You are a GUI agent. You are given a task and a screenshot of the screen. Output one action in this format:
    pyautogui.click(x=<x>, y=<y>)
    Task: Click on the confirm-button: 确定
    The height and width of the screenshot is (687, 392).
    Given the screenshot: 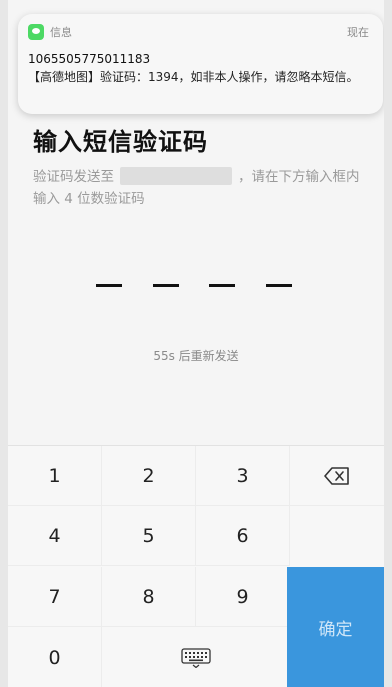 What is the action you would take?
    pyautogui.click(x=335, y=627)
    